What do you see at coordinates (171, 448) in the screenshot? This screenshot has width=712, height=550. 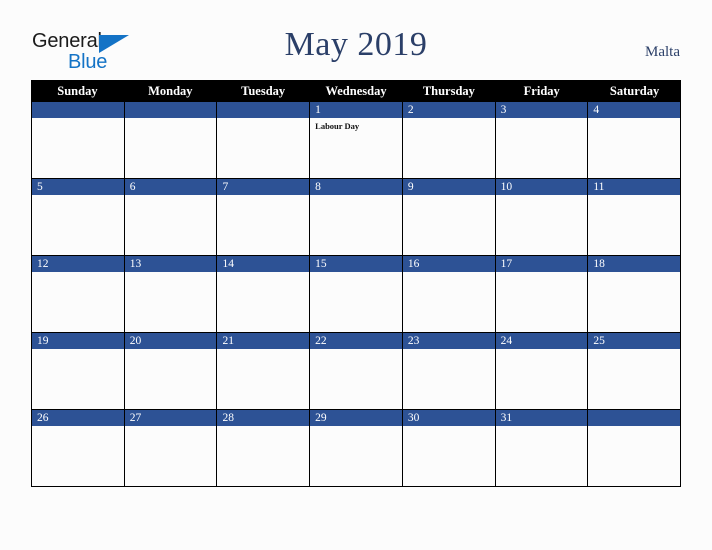 I see `calendar-day-cell: 27` at bounding box center [171, 448].